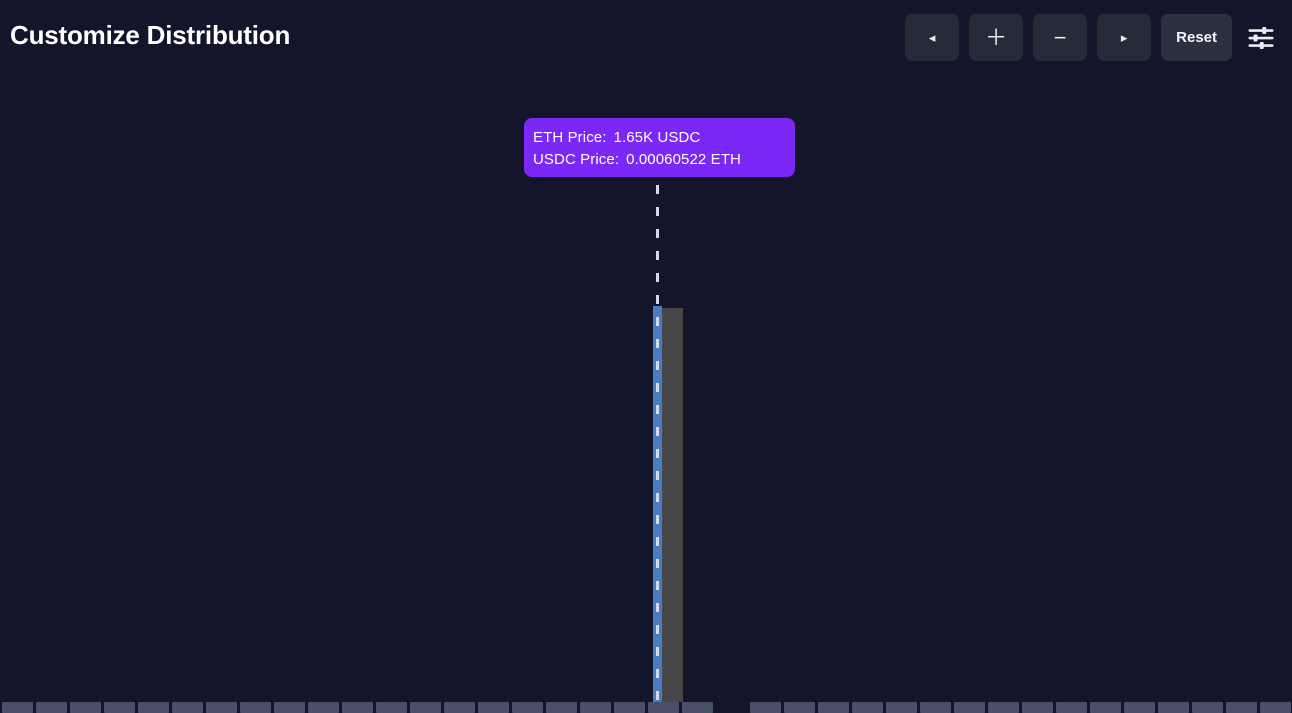 The height and width of the screenshot is (713, 1292). Describe the element at coordinates (657, 443) in the screenshot. I see `current-price-marker-line` at that location.